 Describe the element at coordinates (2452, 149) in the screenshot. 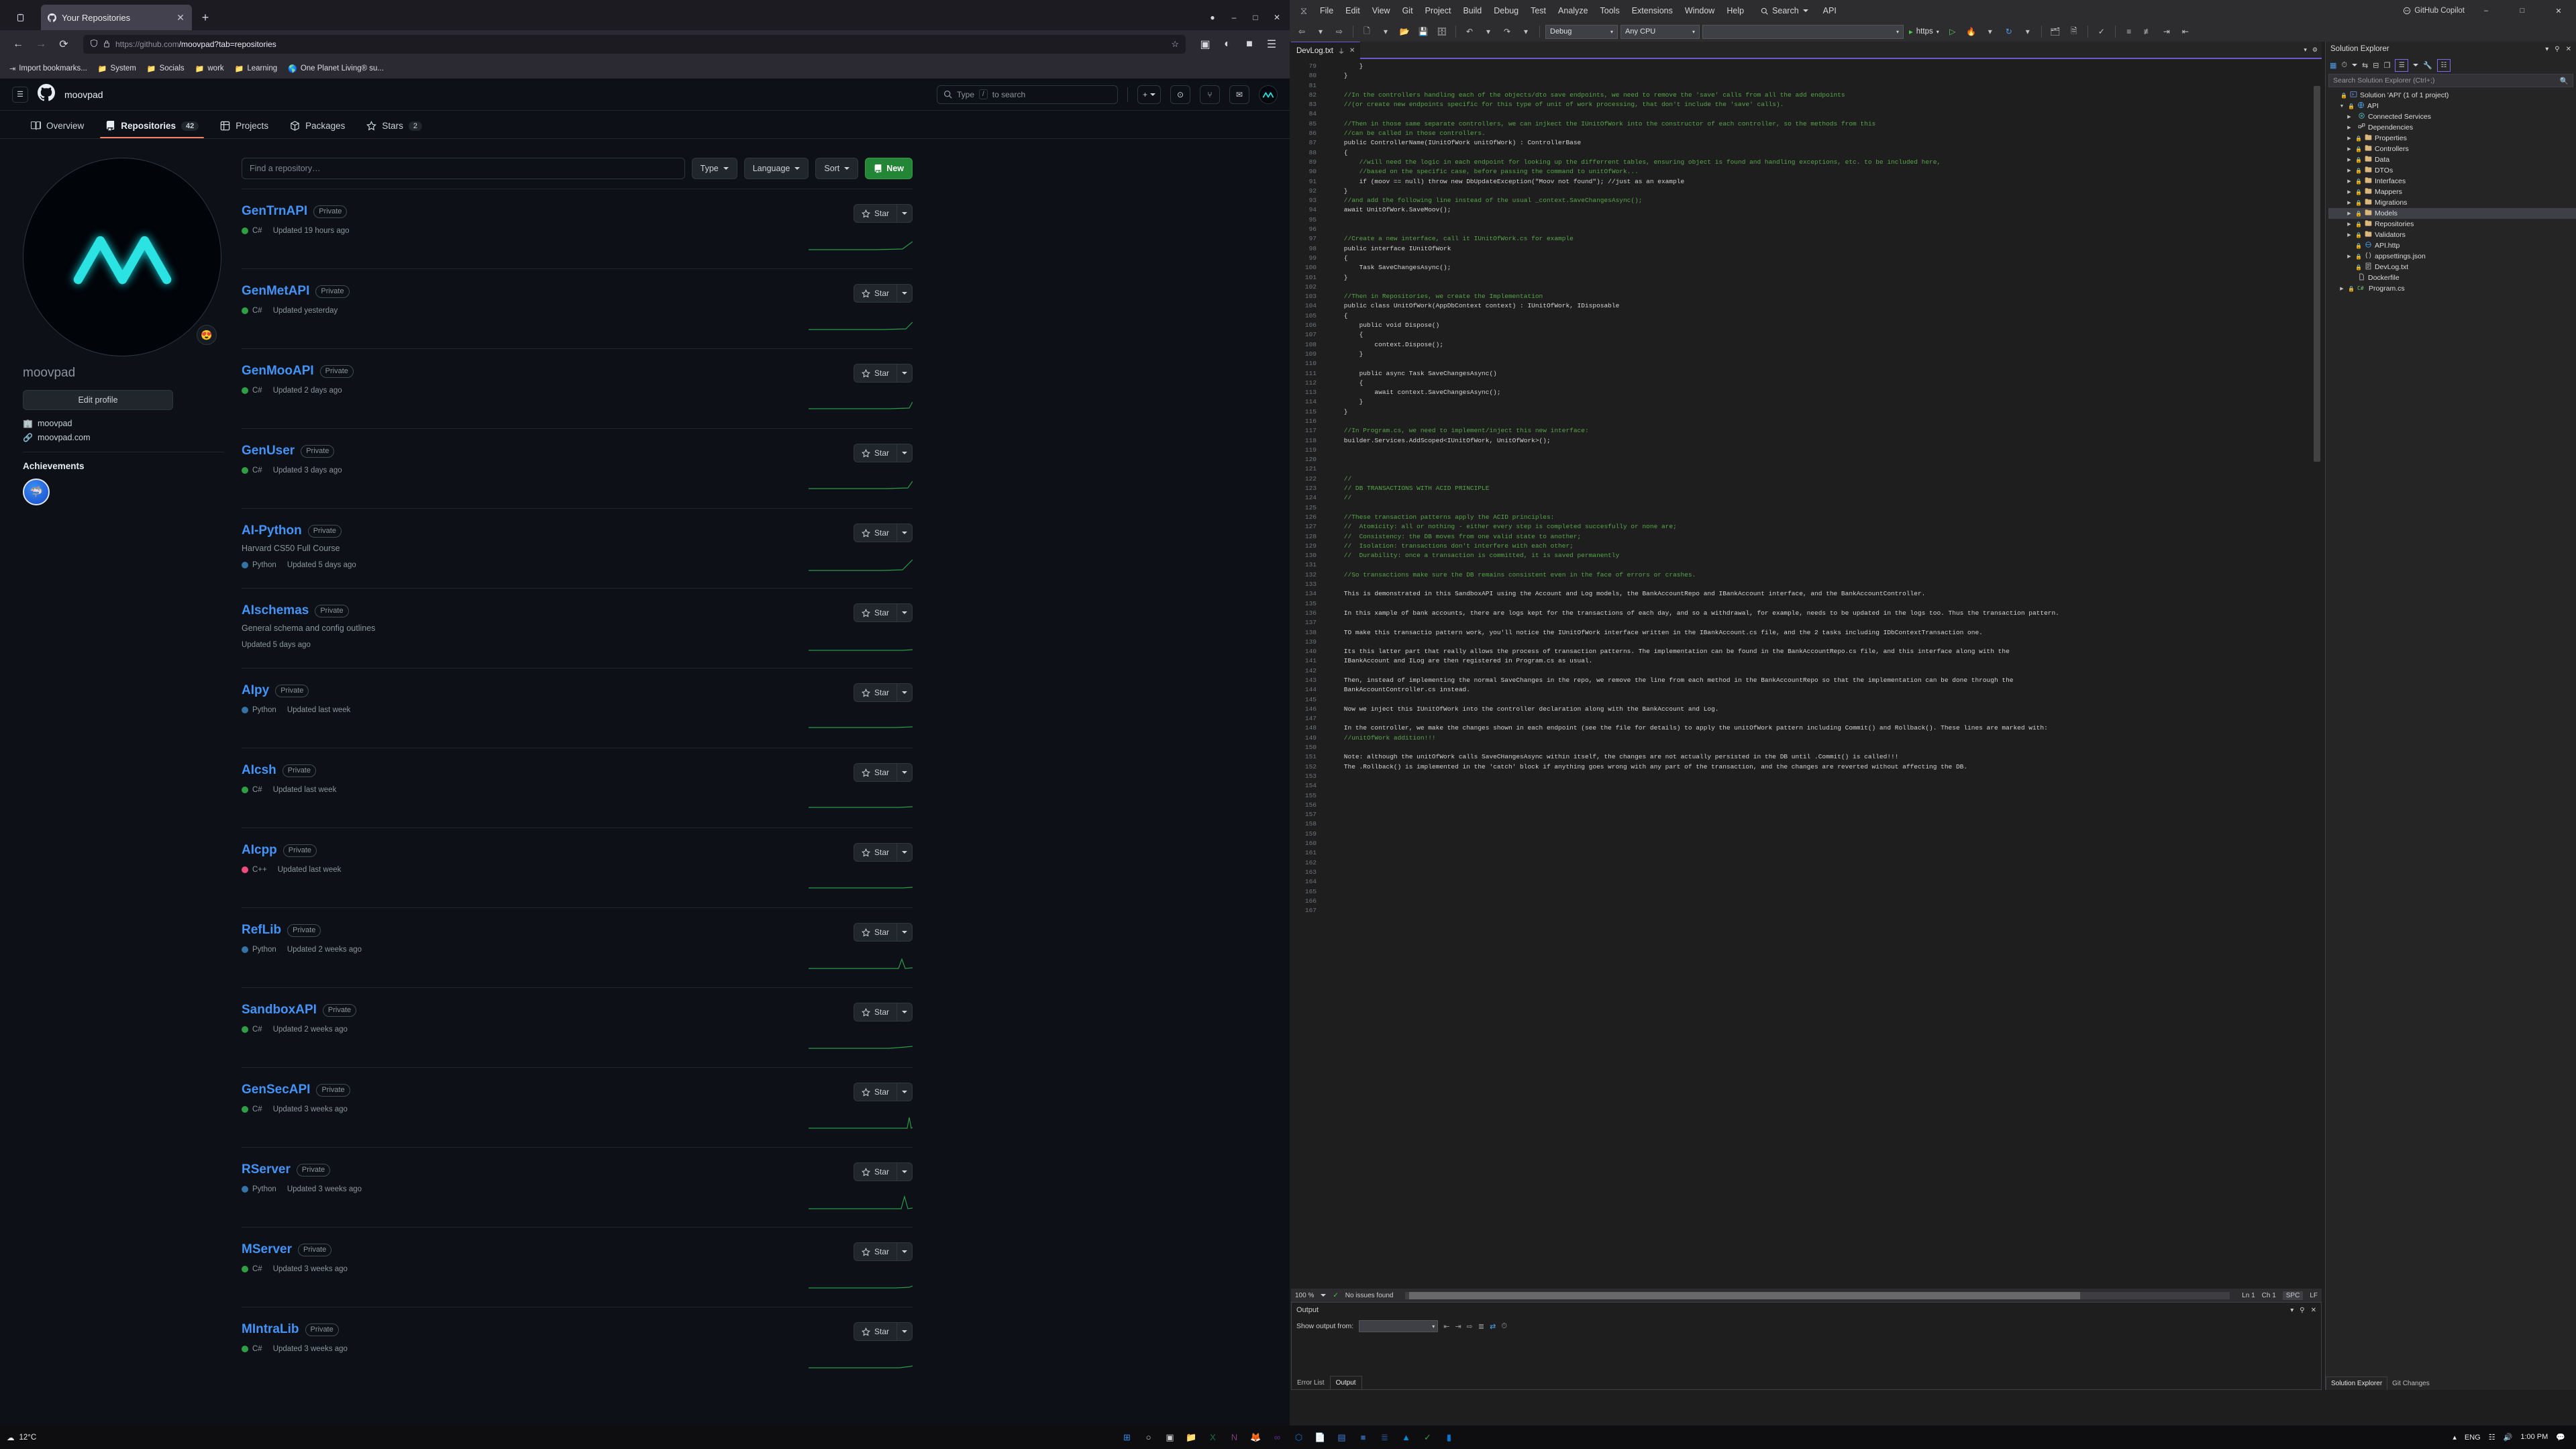

I see `solution-tree-node: ▶ 🔒 Controllers` at that location.